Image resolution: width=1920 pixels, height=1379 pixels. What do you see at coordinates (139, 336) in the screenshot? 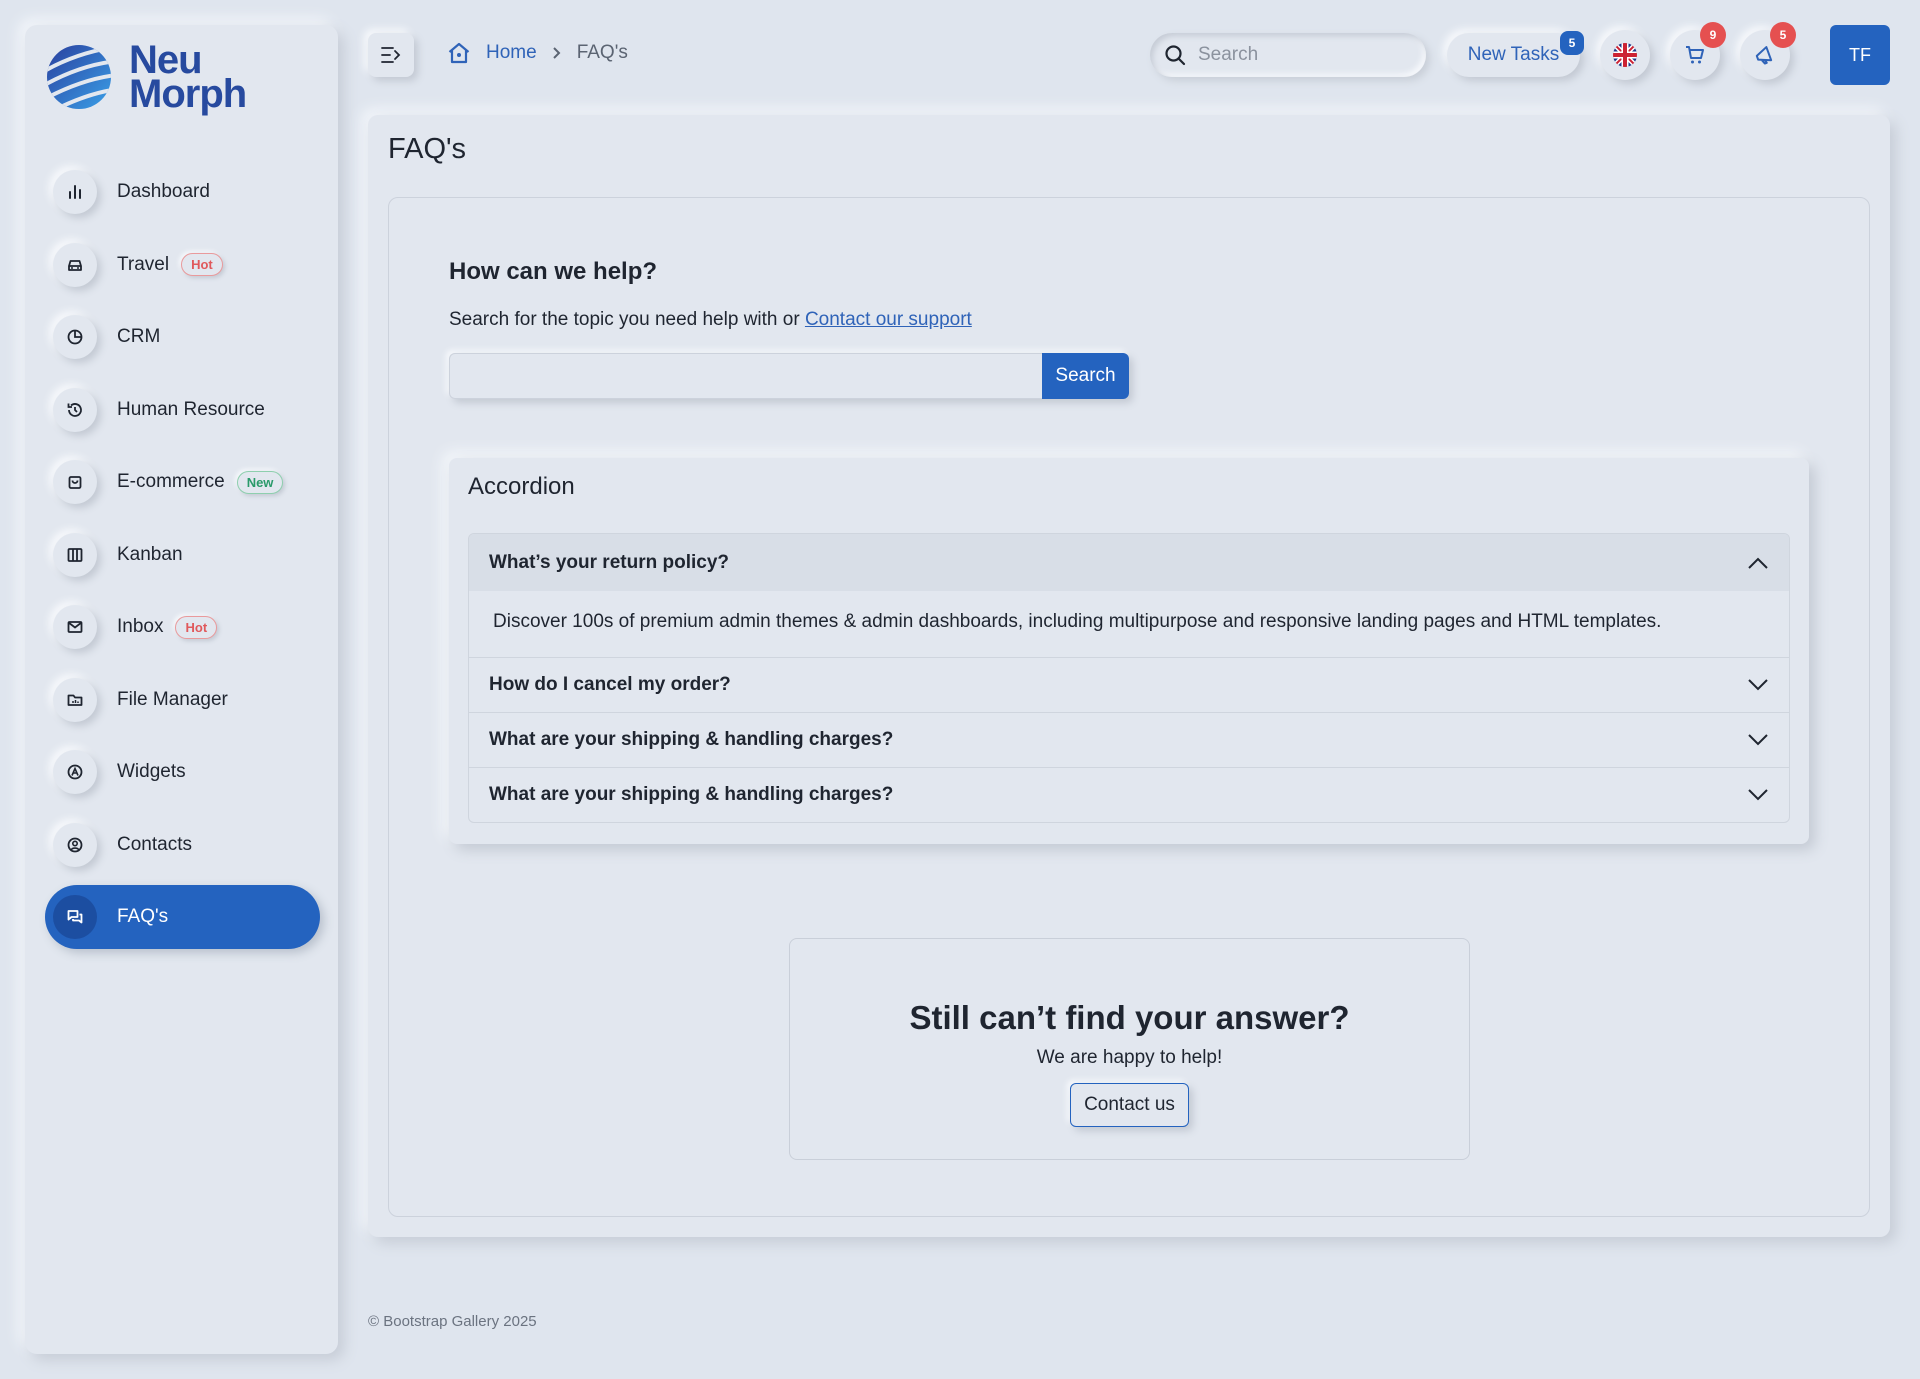
I see `sidebar-item-label: CRM` at bounding box center [139, 336].